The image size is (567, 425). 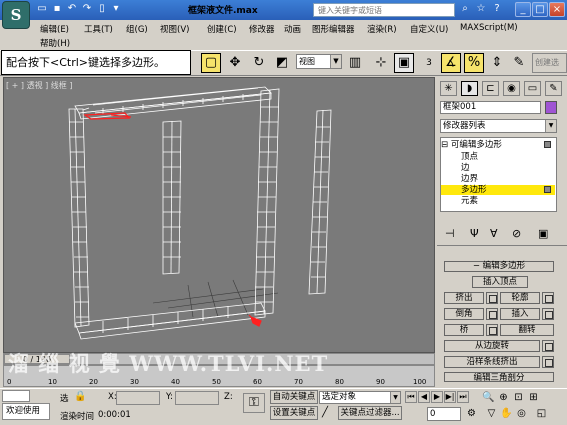 I want to click on stack-item-edge: 边, so click(x=498, y=168).